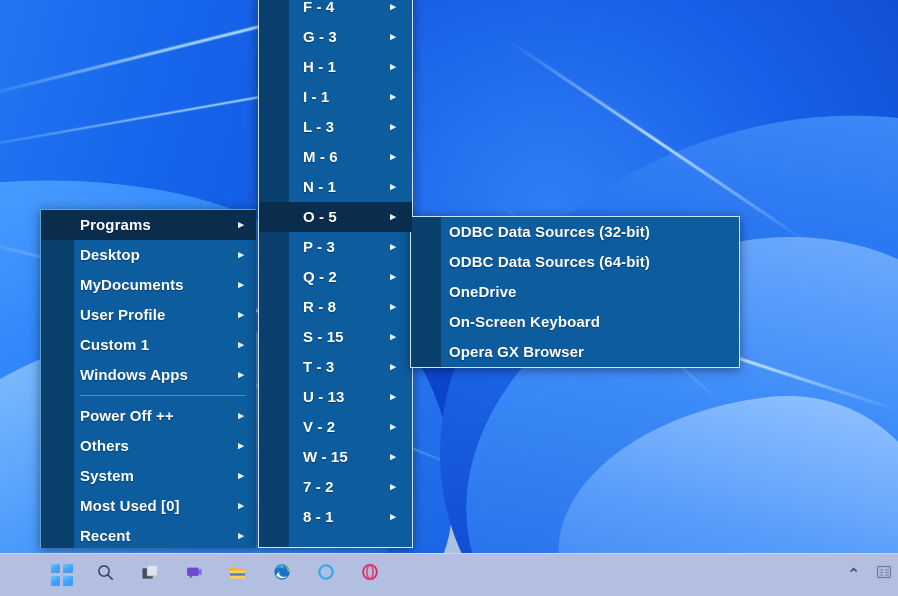 This screenshot has height=596, width=898. I want to click on menu-item-g-3: G - 3 ▸, so click(335, 37).